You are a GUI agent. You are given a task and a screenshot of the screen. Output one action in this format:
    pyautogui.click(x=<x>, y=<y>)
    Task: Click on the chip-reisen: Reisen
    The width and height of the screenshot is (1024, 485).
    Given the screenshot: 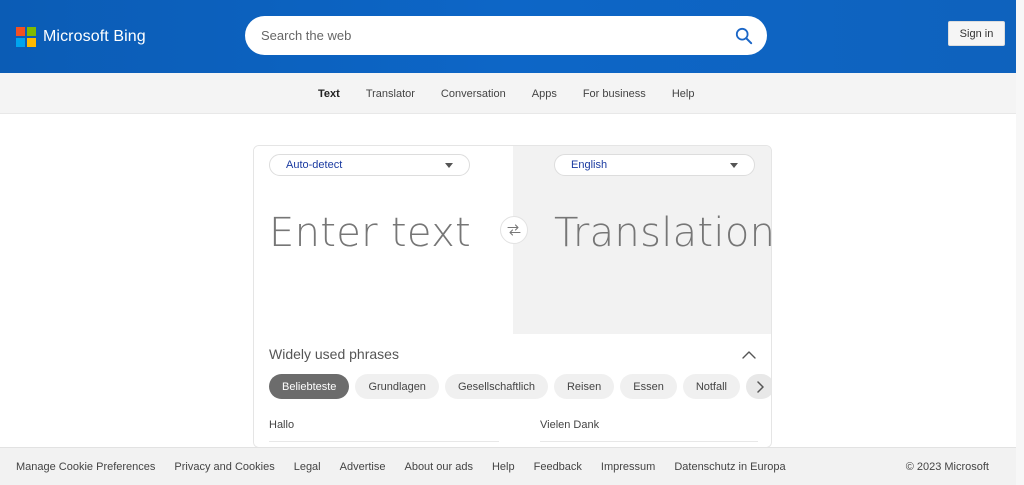 What is the action you would take?
    pyautogui.click(x=584, y=386)
    